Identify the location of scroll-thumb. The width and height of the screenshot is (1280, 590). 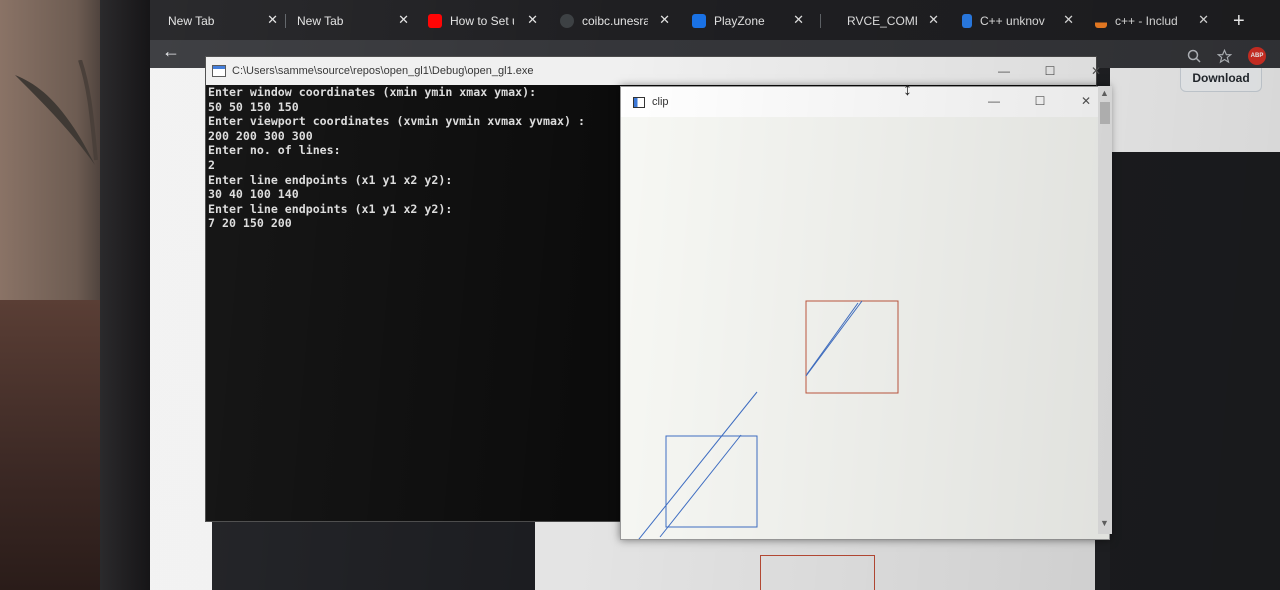
(1105, 113).